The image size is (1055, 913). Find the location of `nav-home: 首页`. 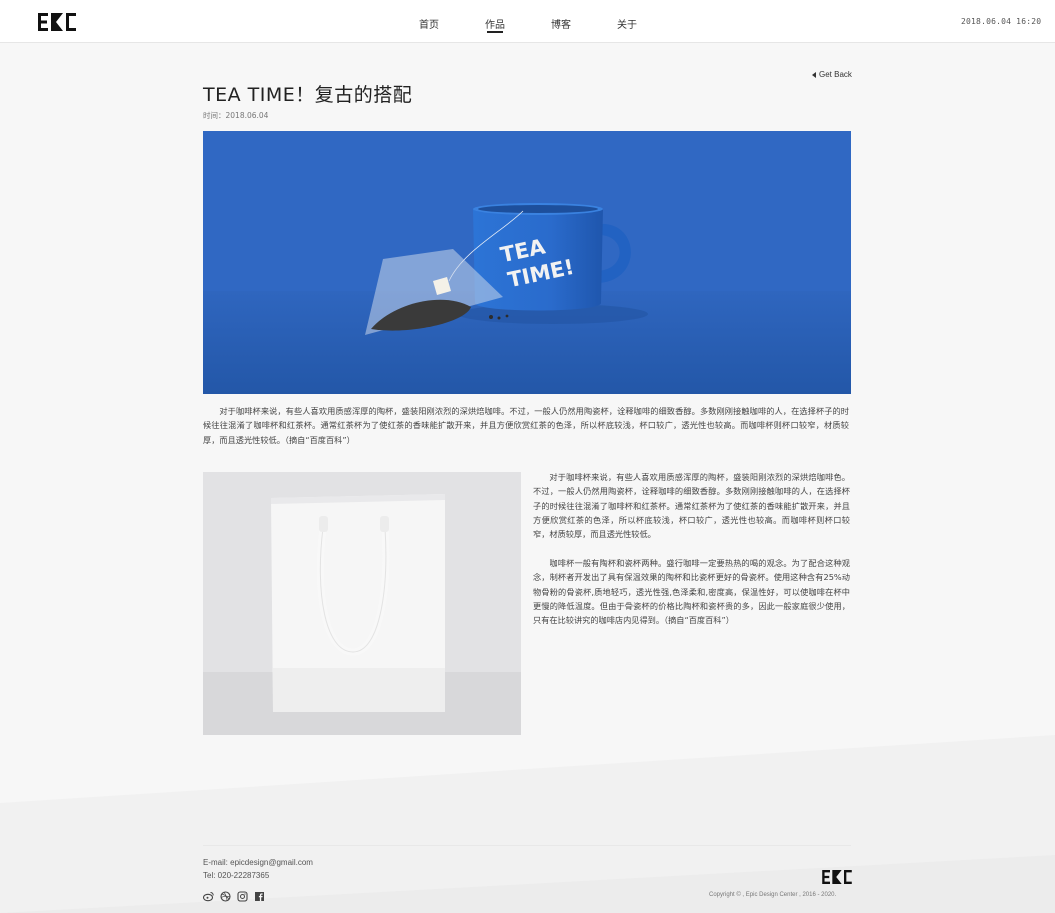

nav-home: 首页 is located at coordinates (429, 23).